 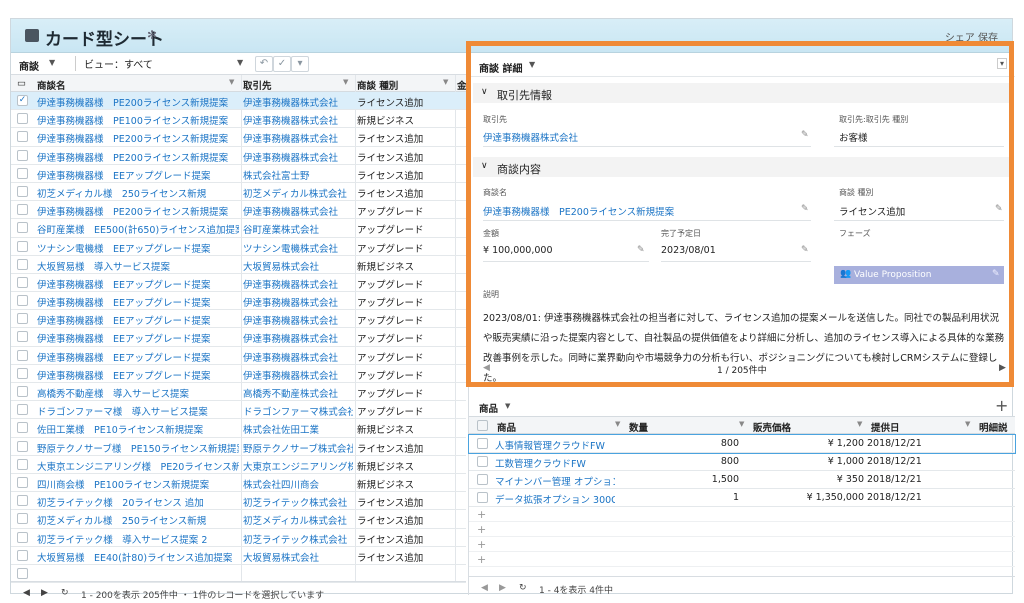 What do you see at coordinates (238, 210) in the screenshot?
I see `table-row: 伊達事務機器様 PE200ライセンス新規提案 伊達事務機器株式会社 アップグレード` at bounding box center [238, 210].